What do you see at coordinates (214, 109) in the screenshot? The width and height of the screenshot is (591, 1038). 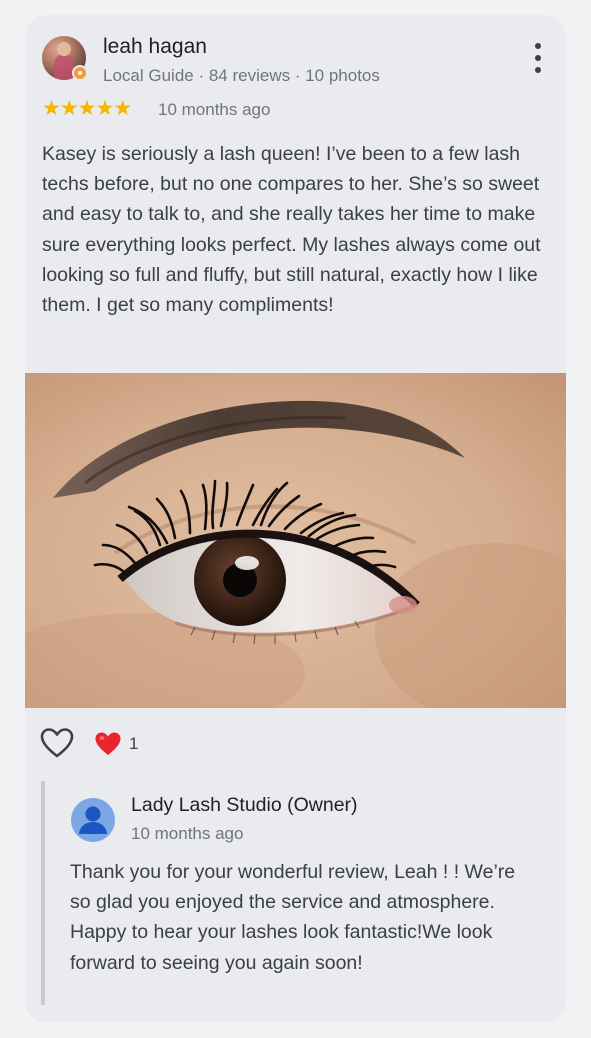 I see `review-date: 10 months ago` at bounding box center [214, 109].